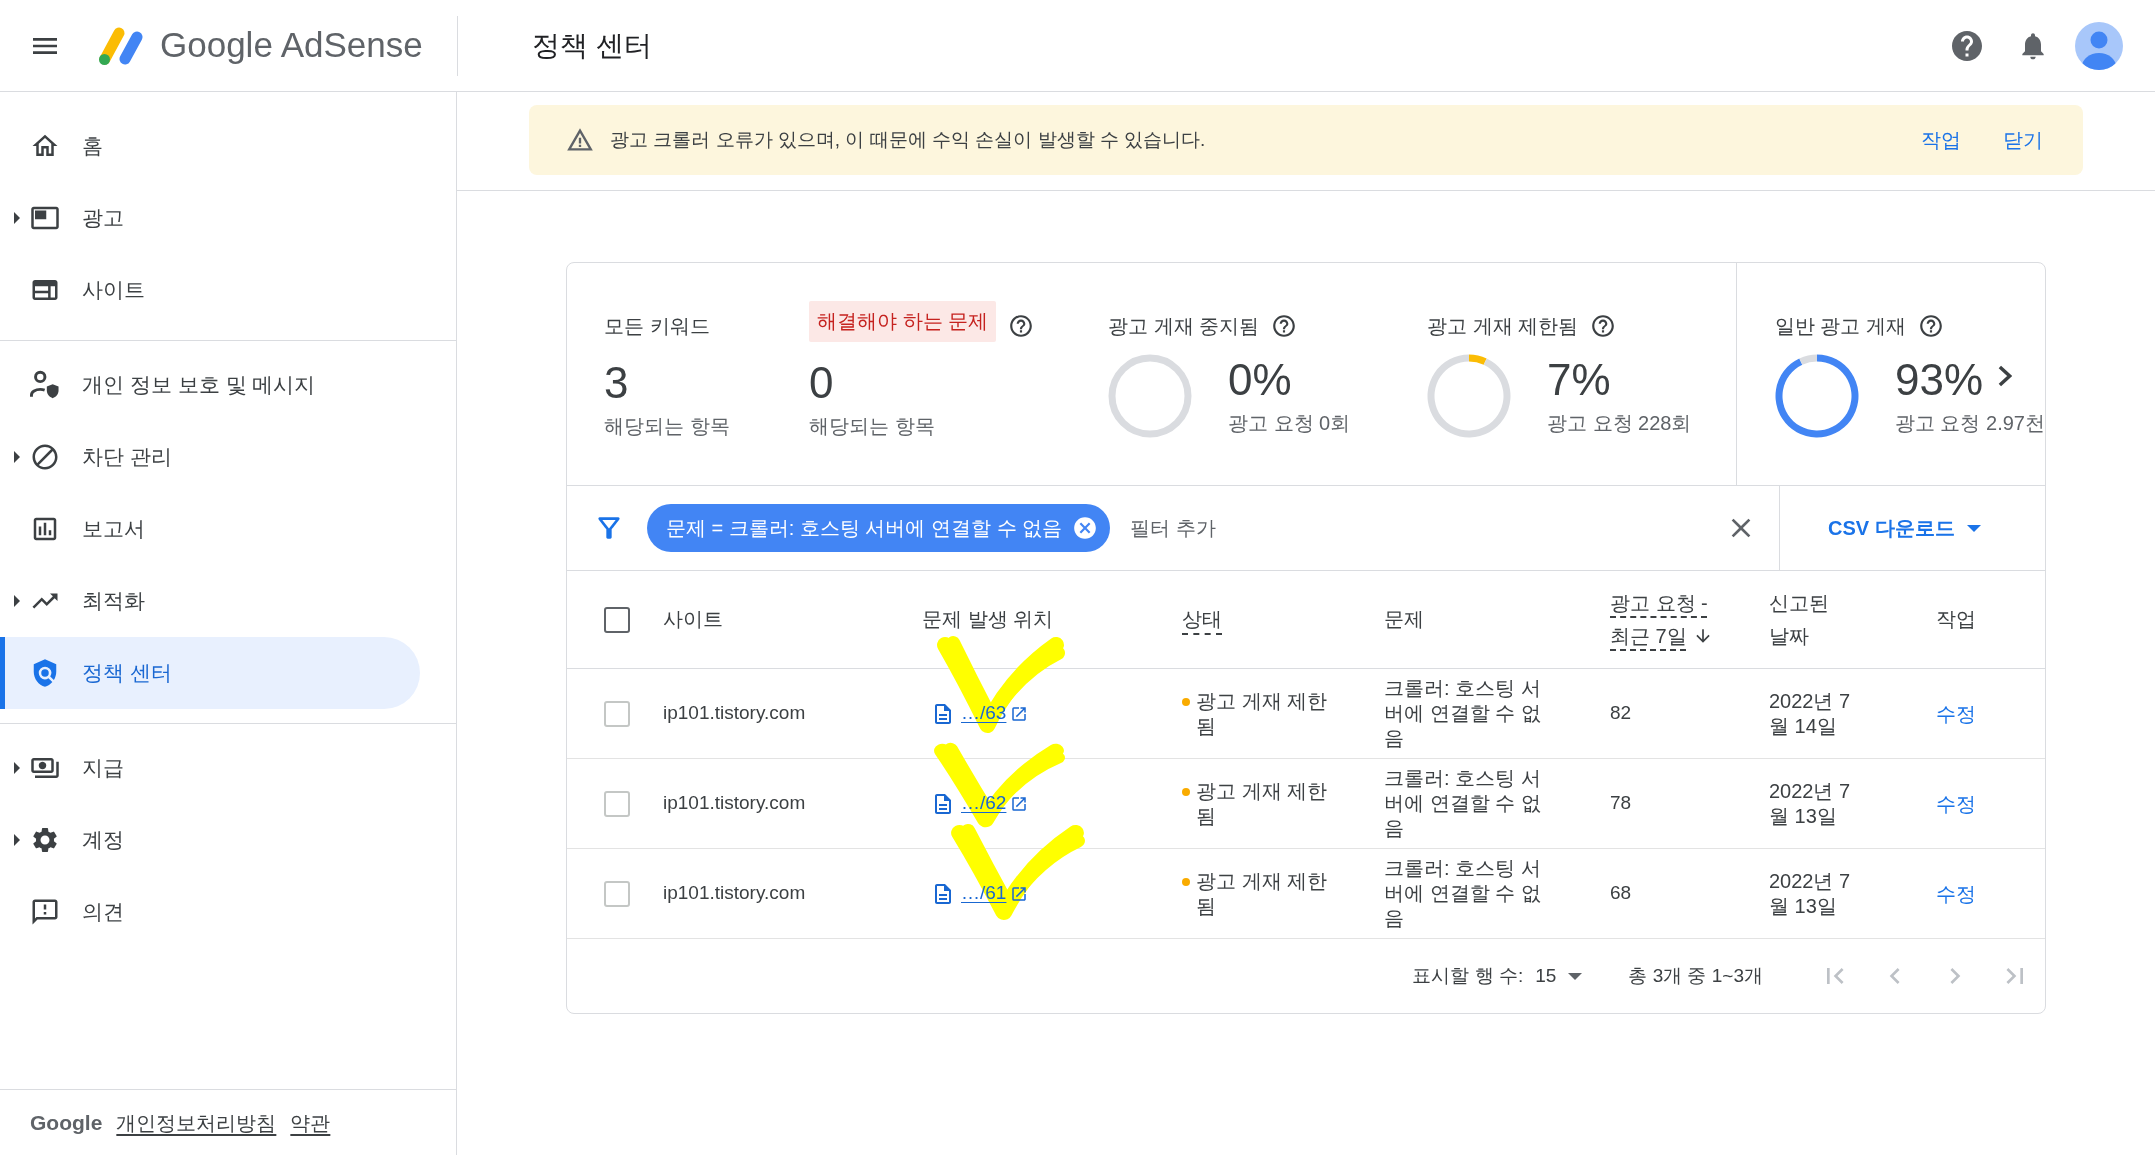  Describe the element at coordinates (310, 1122) in the screenshot. I see `footer-link: 약관` at that location.